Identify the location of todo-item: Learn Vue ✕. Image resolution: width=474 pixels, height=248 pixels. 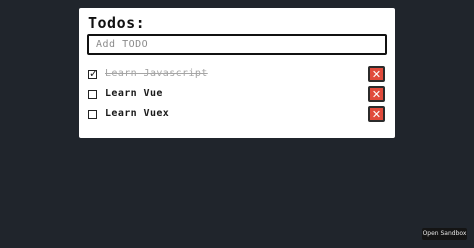
(237, 95).